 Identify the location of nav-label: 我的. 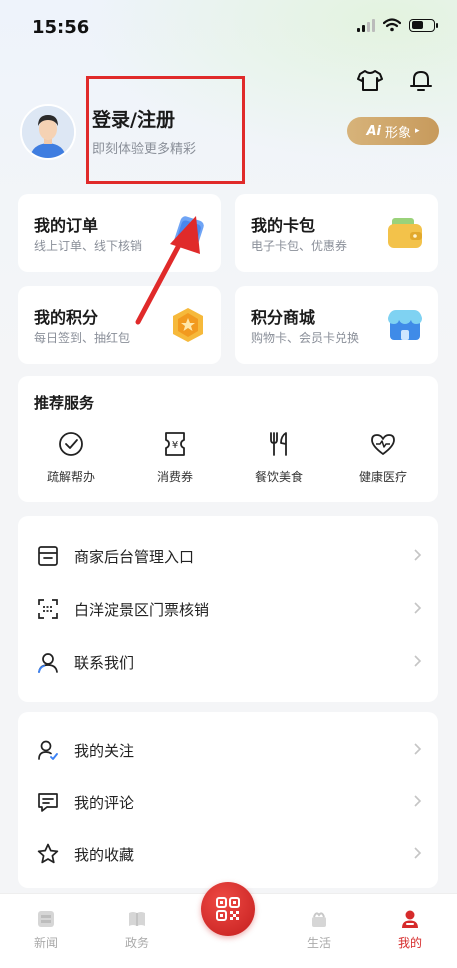
(409, 943).